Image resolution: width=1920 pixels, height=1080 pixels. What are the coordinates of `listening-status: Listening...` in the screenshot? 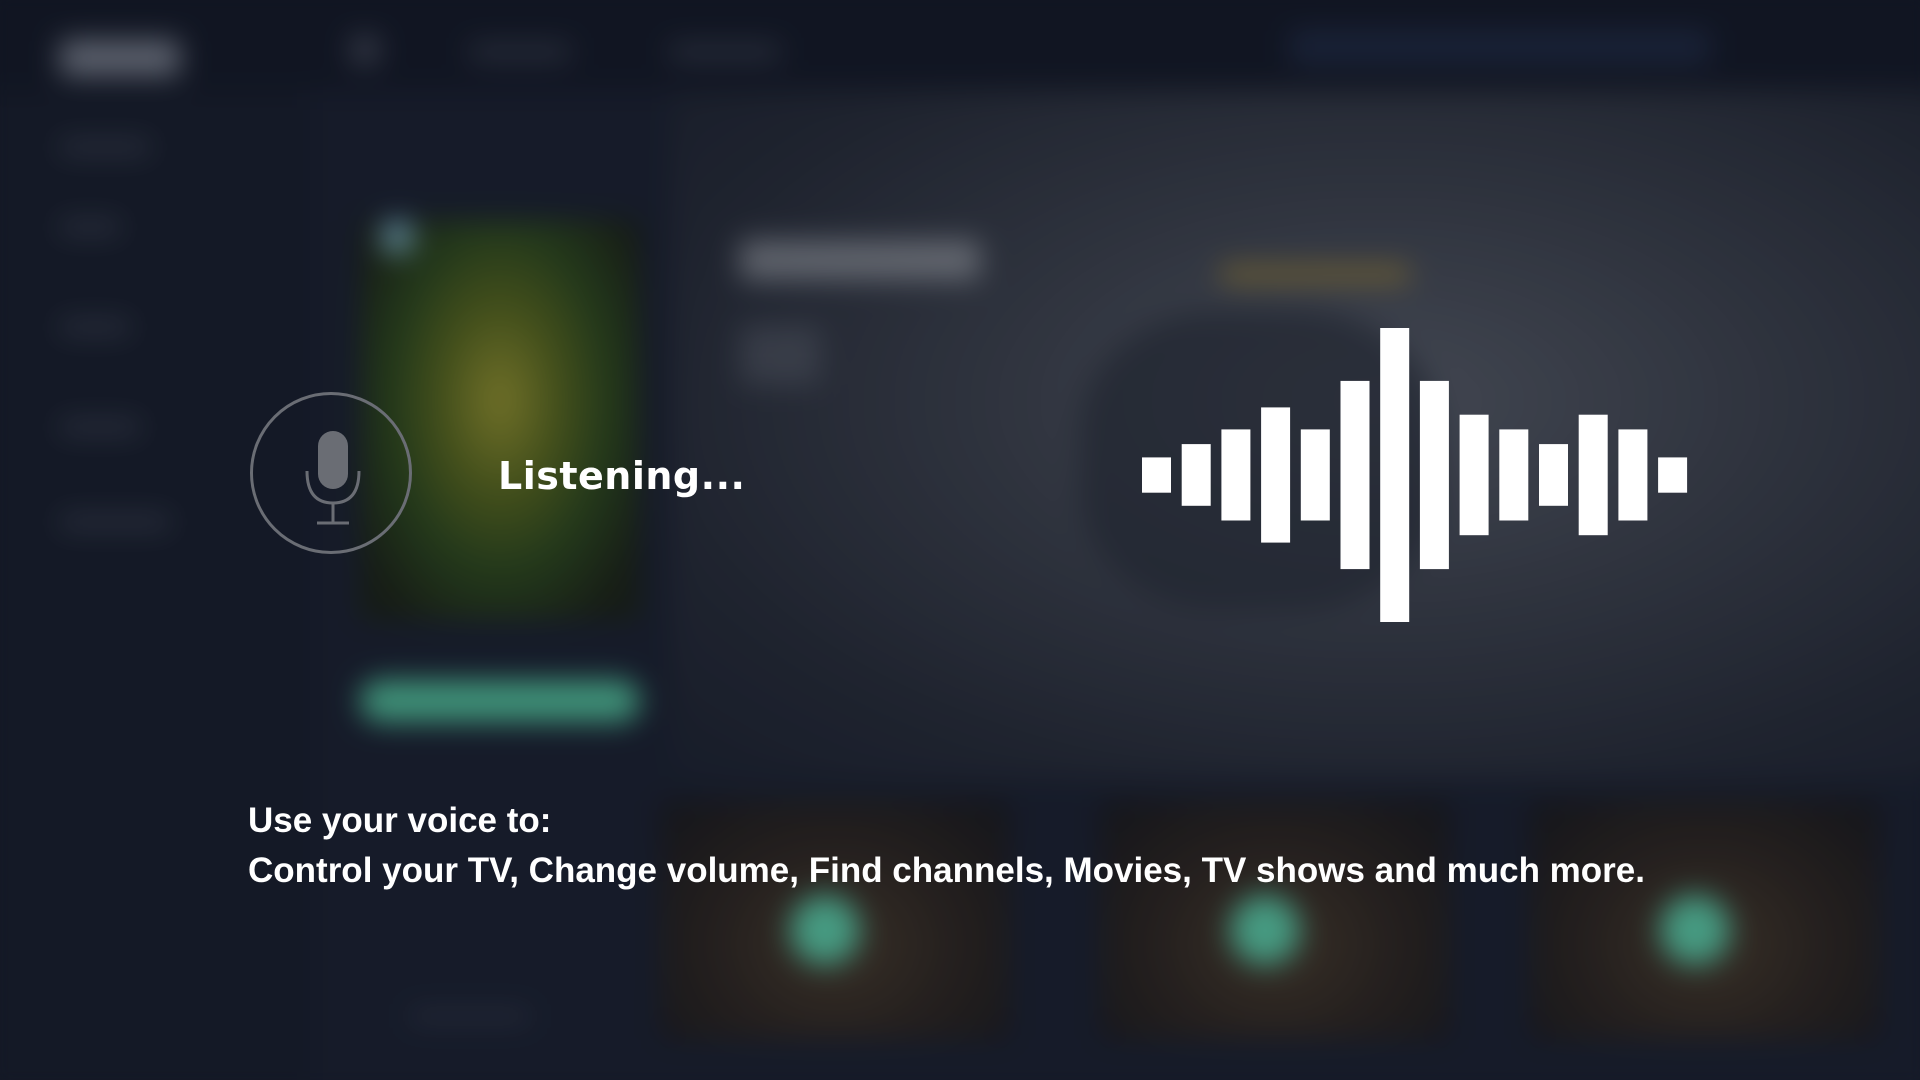 It's located at (622, 476).